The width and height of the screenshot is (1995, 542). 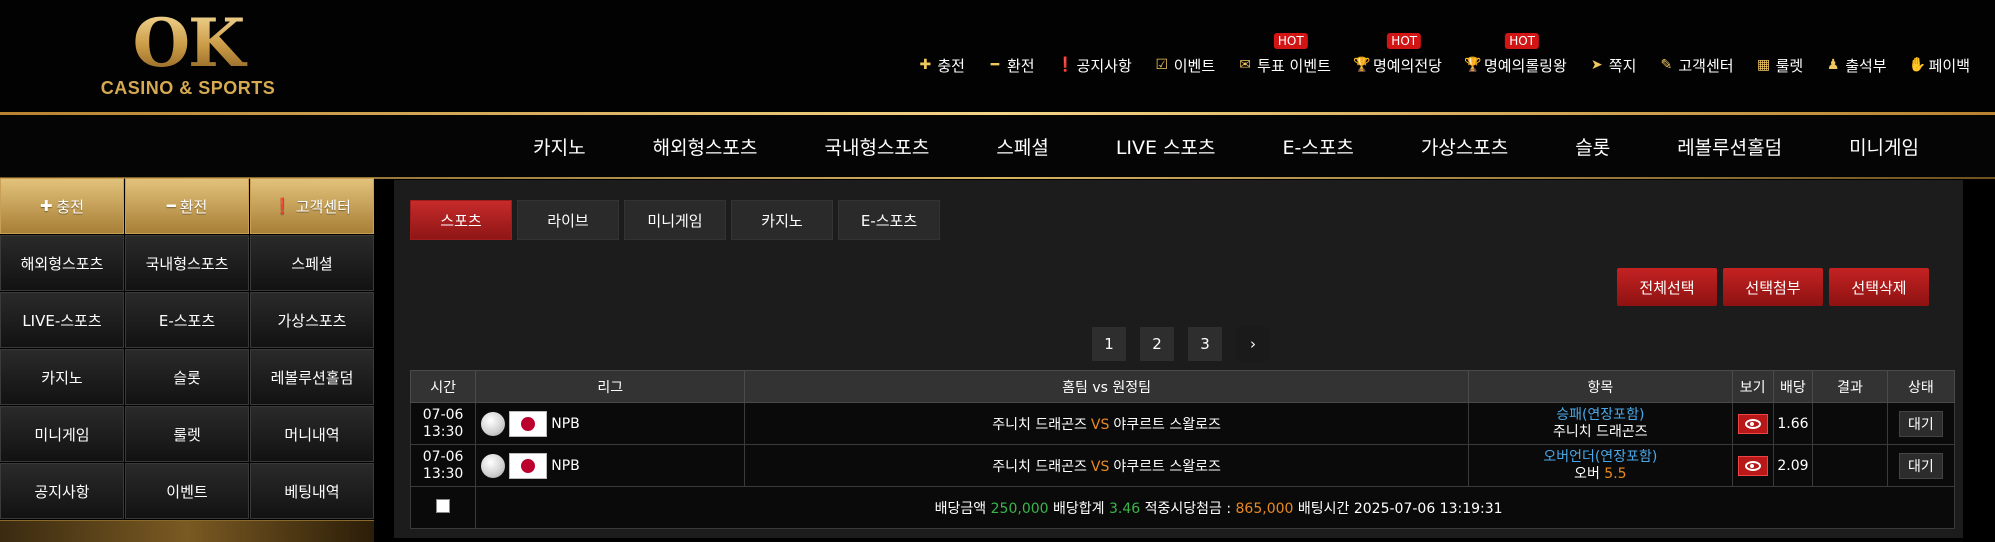 I want to click on sidebar-banner, so click(x=187, y=531).